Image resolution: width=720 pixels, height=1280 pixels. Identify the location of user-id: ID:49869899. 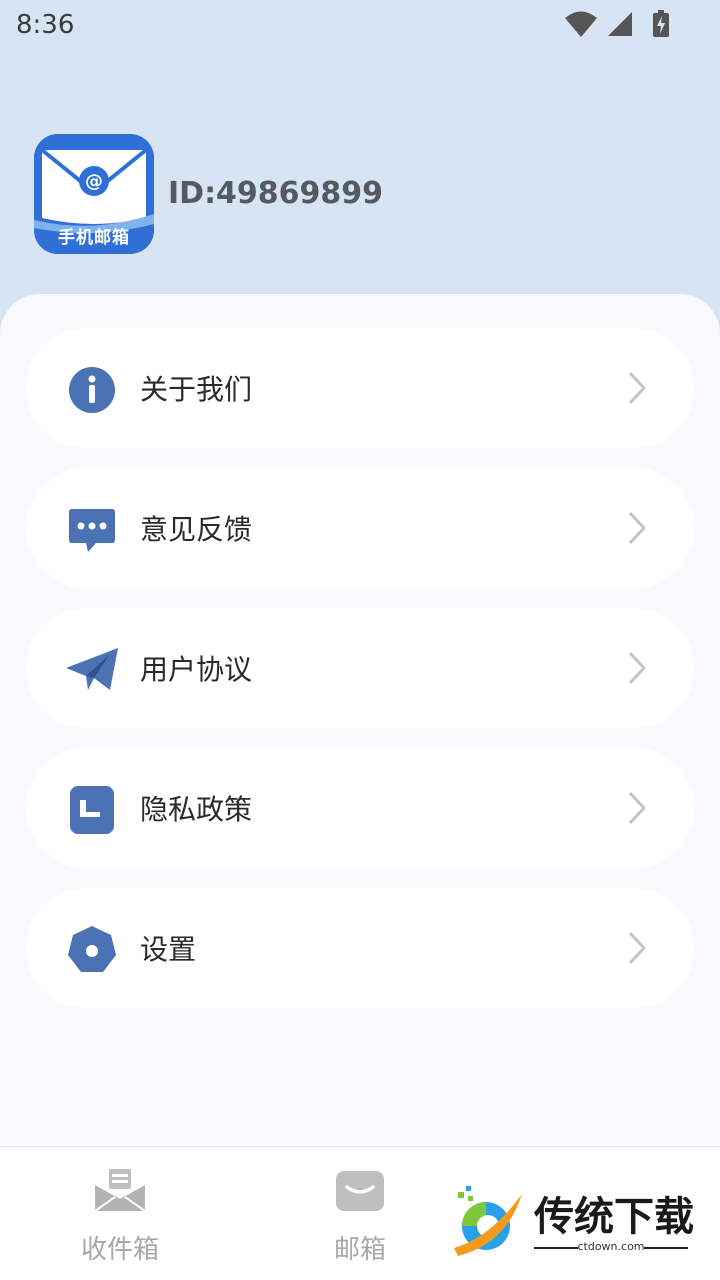
(276, 193).